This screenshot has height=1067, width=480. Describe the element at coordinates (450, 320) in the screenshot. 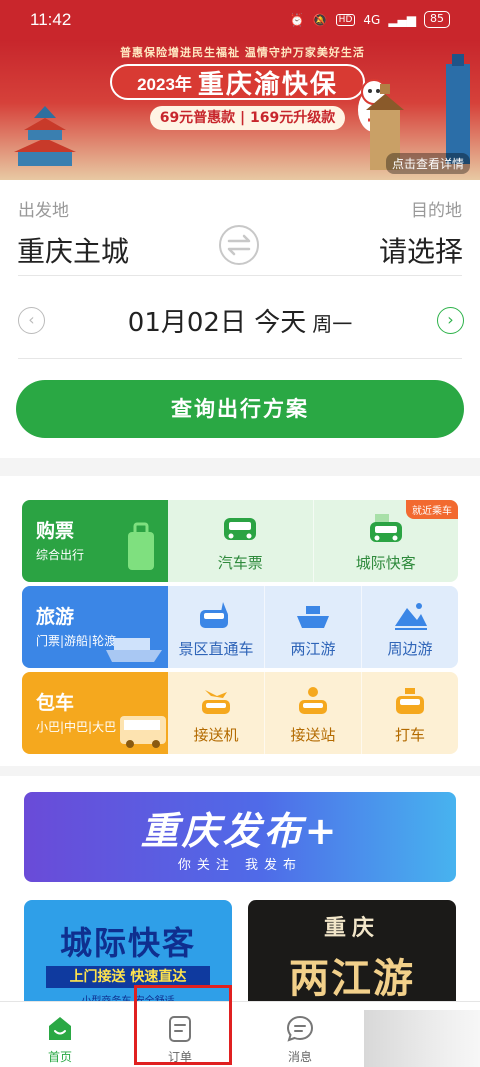

I see `next-date-icon: ›` at that location.